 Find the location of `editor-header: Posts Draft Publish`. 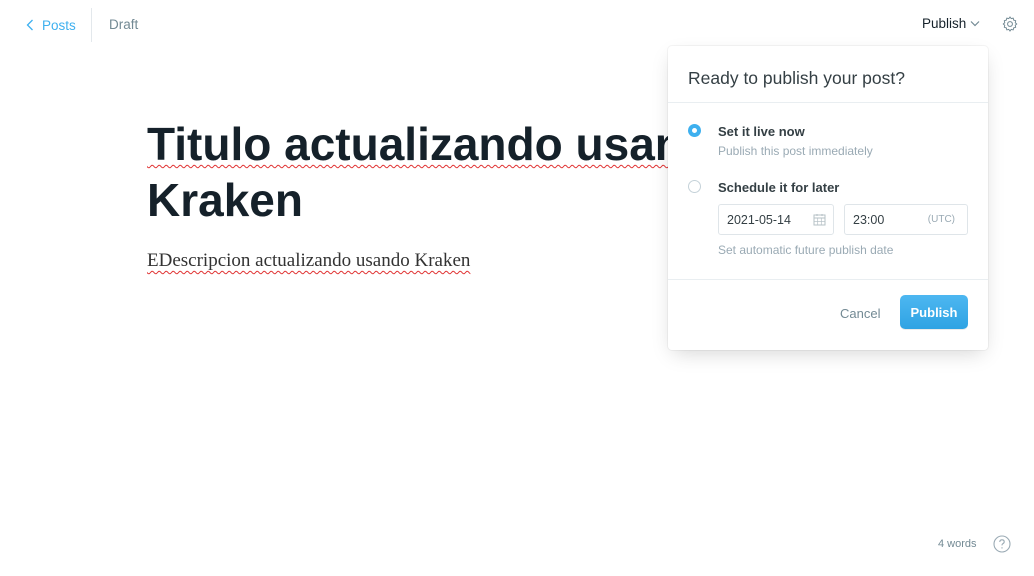

editor-header: Posts Draft Publish is located at coordinates (517, 25).